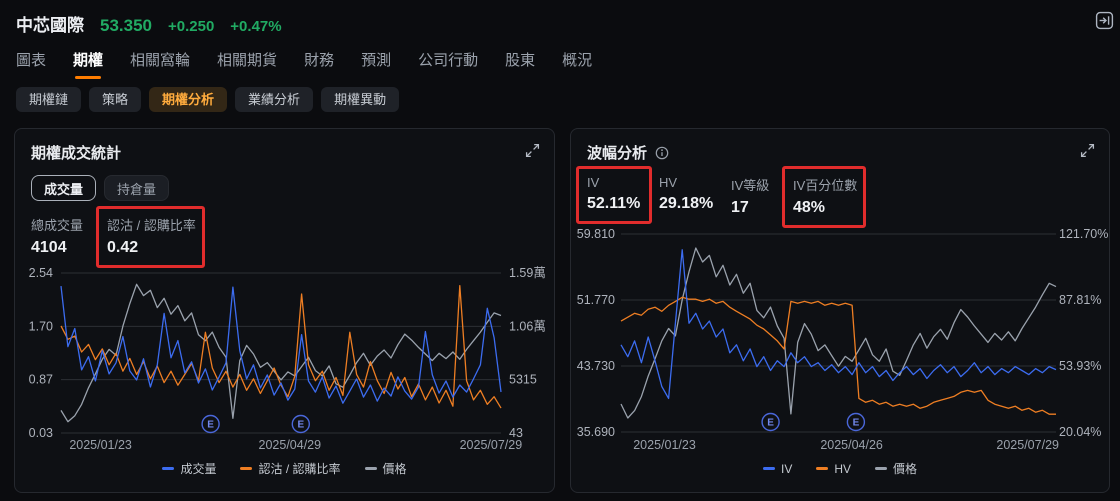 This screenshot has width=1120, height=501. What do you see at coordinates (115, 99) in the screenshot?
I see `subtab-strategy: 策略` at bounding box center [115, 99].